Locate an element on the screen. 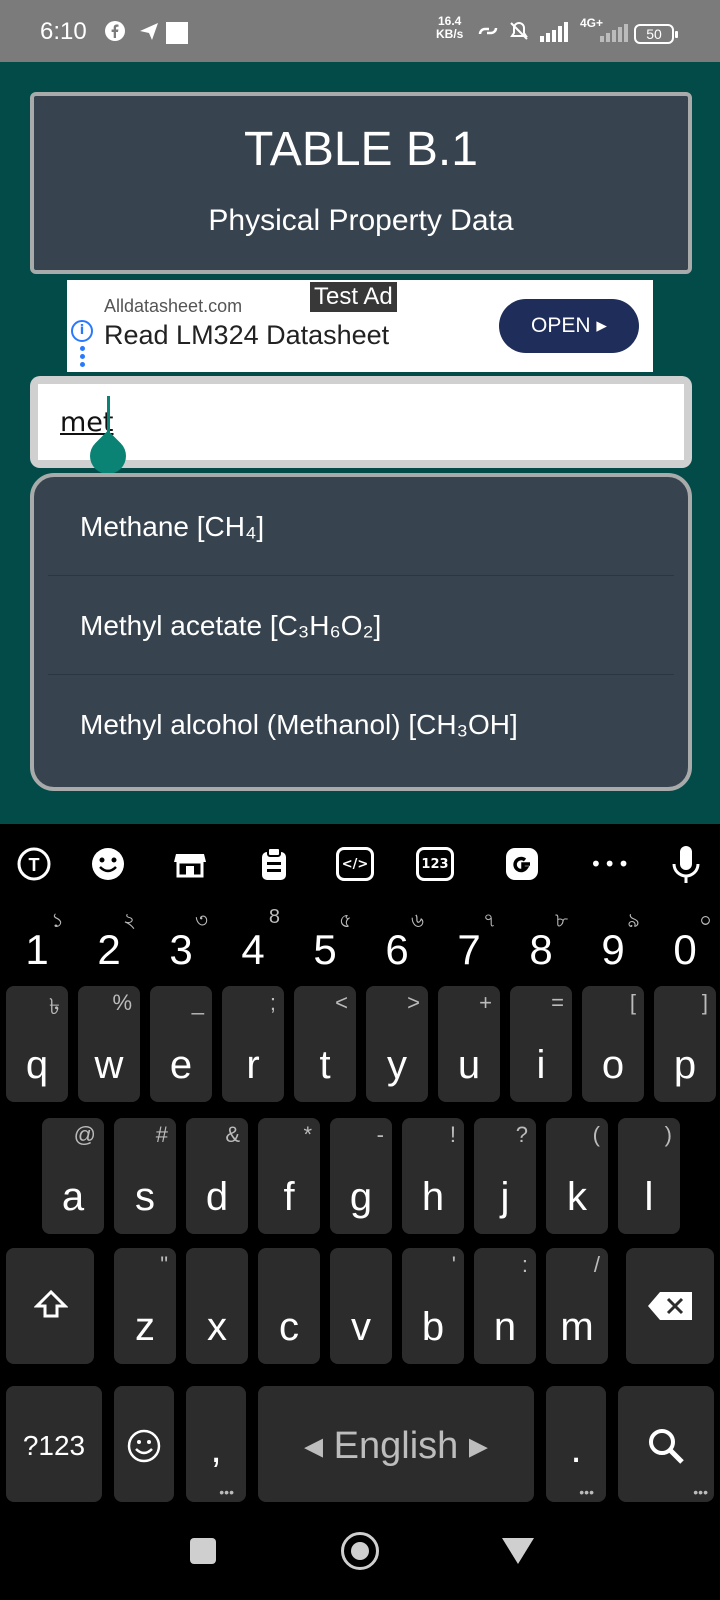 The image size is (720, 1600). key-hint: ৳ is located at coordinates (54, 1006).